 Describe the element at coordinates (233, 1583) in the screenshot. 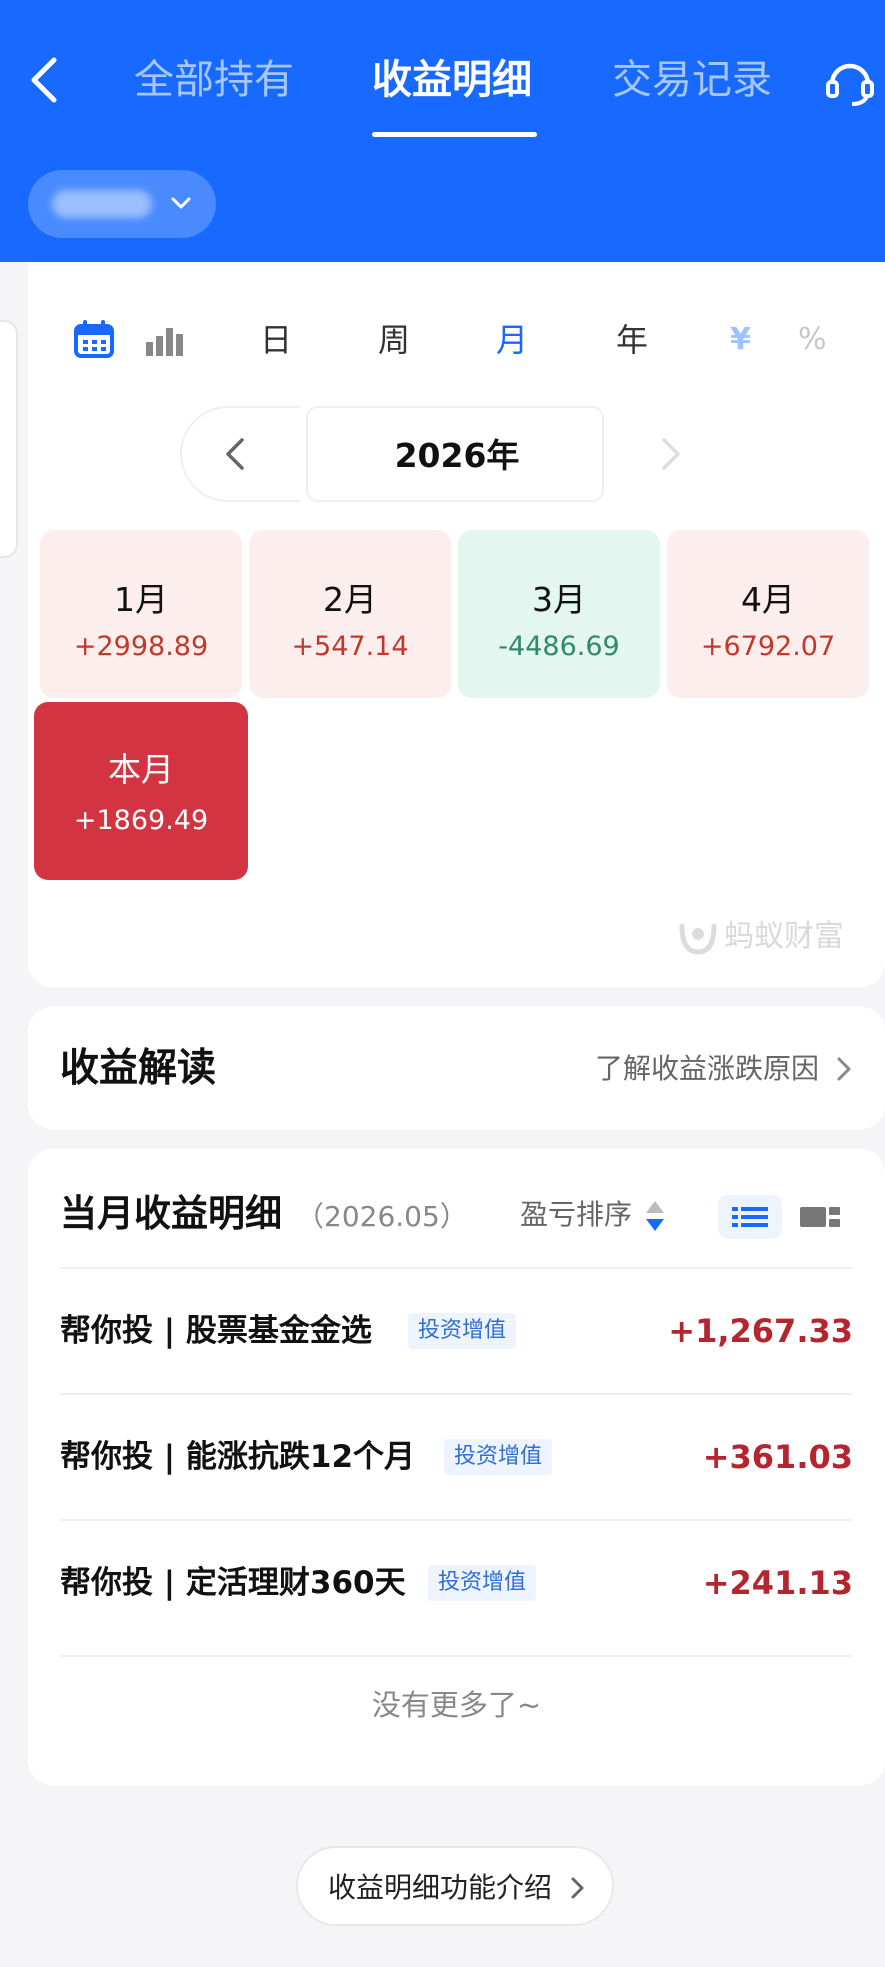

I see `product-name: 帮你投 | 定活理财360天` at that location.